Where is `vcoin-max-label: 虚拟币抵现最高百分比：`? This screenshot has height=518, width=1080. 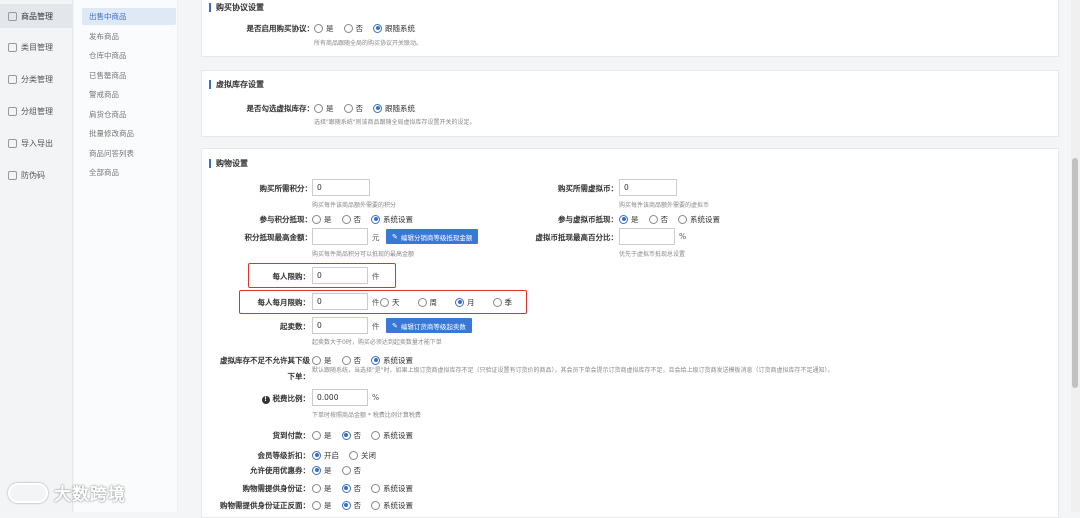 vcoin-max-label: 虚拟币抵现最高百分比： is located at coordinates (577, 237).